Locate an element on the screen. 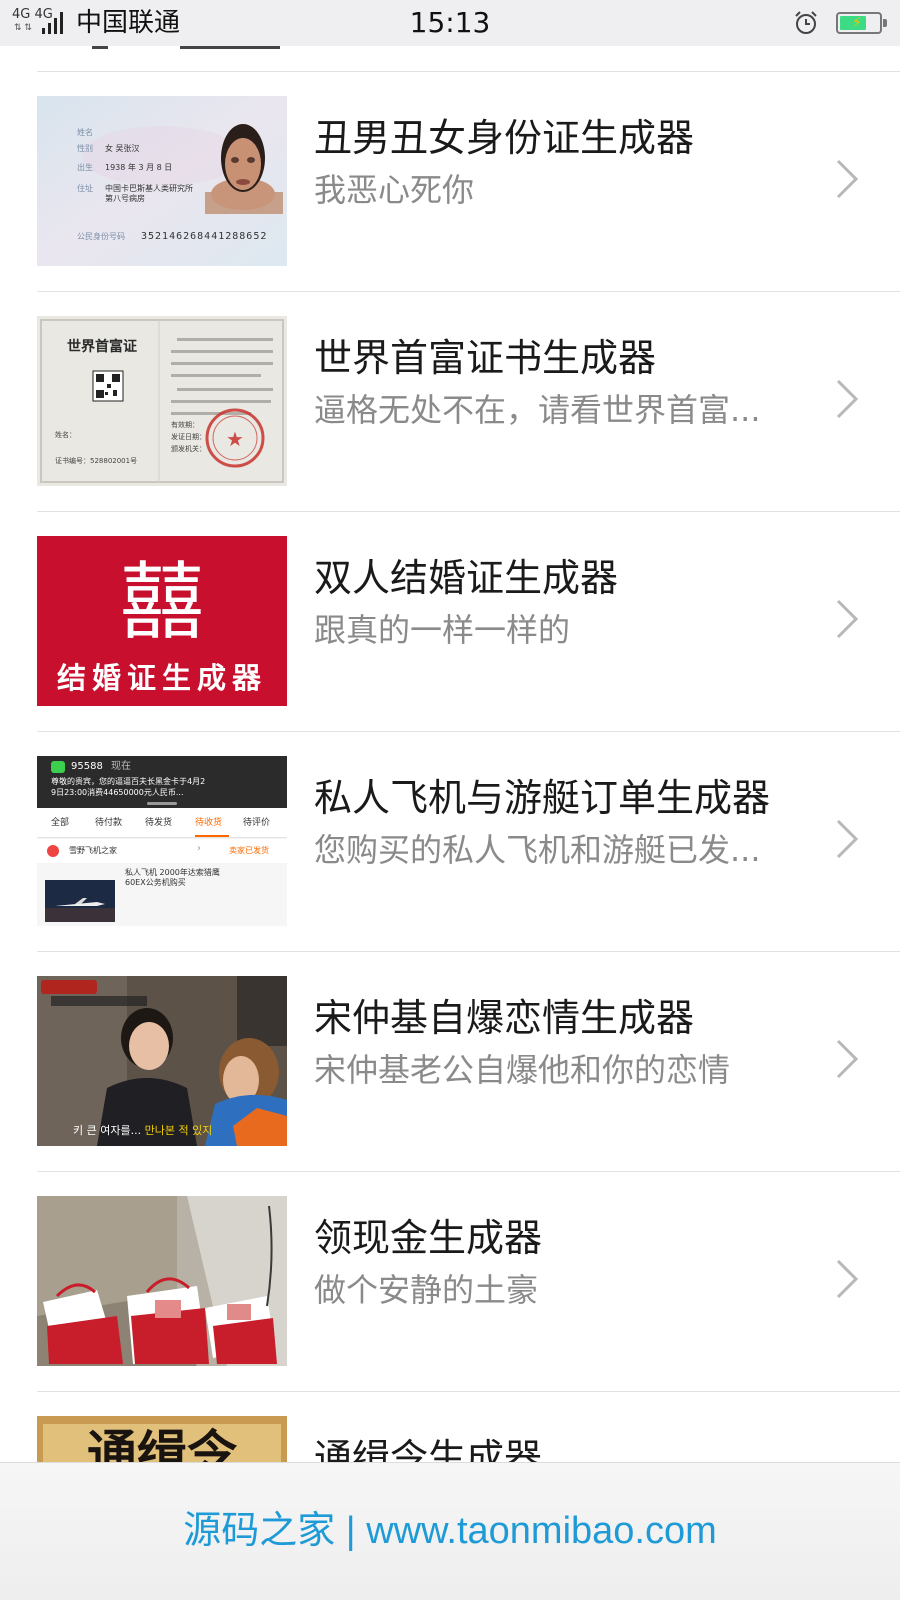 This screenshot has height=1600, width=900. message-icon is located at coordinates (58, 767).